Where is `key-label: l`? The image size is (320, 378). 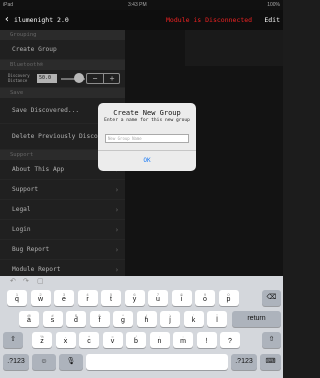 key-label: l is located at coordinates (217, 320).